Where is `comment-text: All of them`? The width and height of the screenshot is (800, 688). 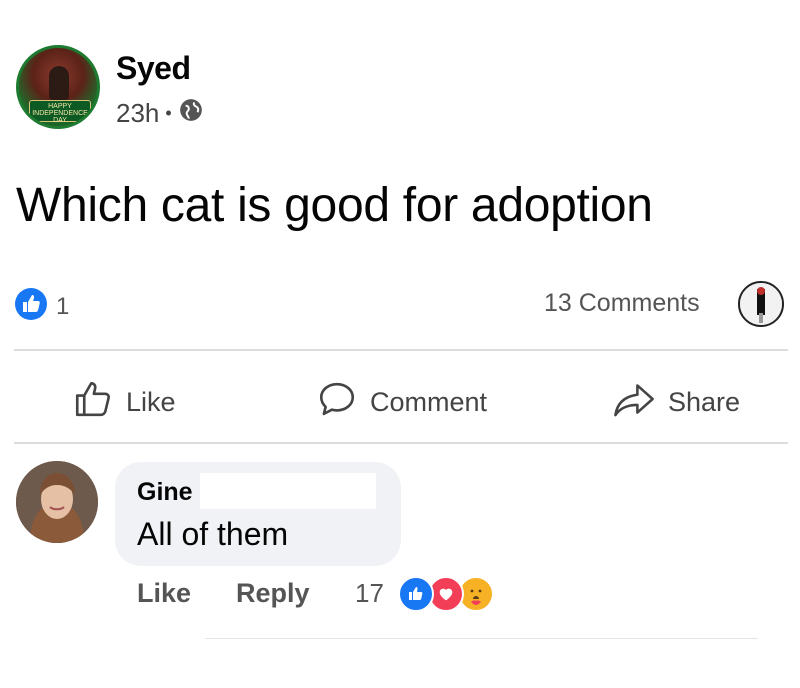 comment-text: All of them is located at coordinates (213, 534).